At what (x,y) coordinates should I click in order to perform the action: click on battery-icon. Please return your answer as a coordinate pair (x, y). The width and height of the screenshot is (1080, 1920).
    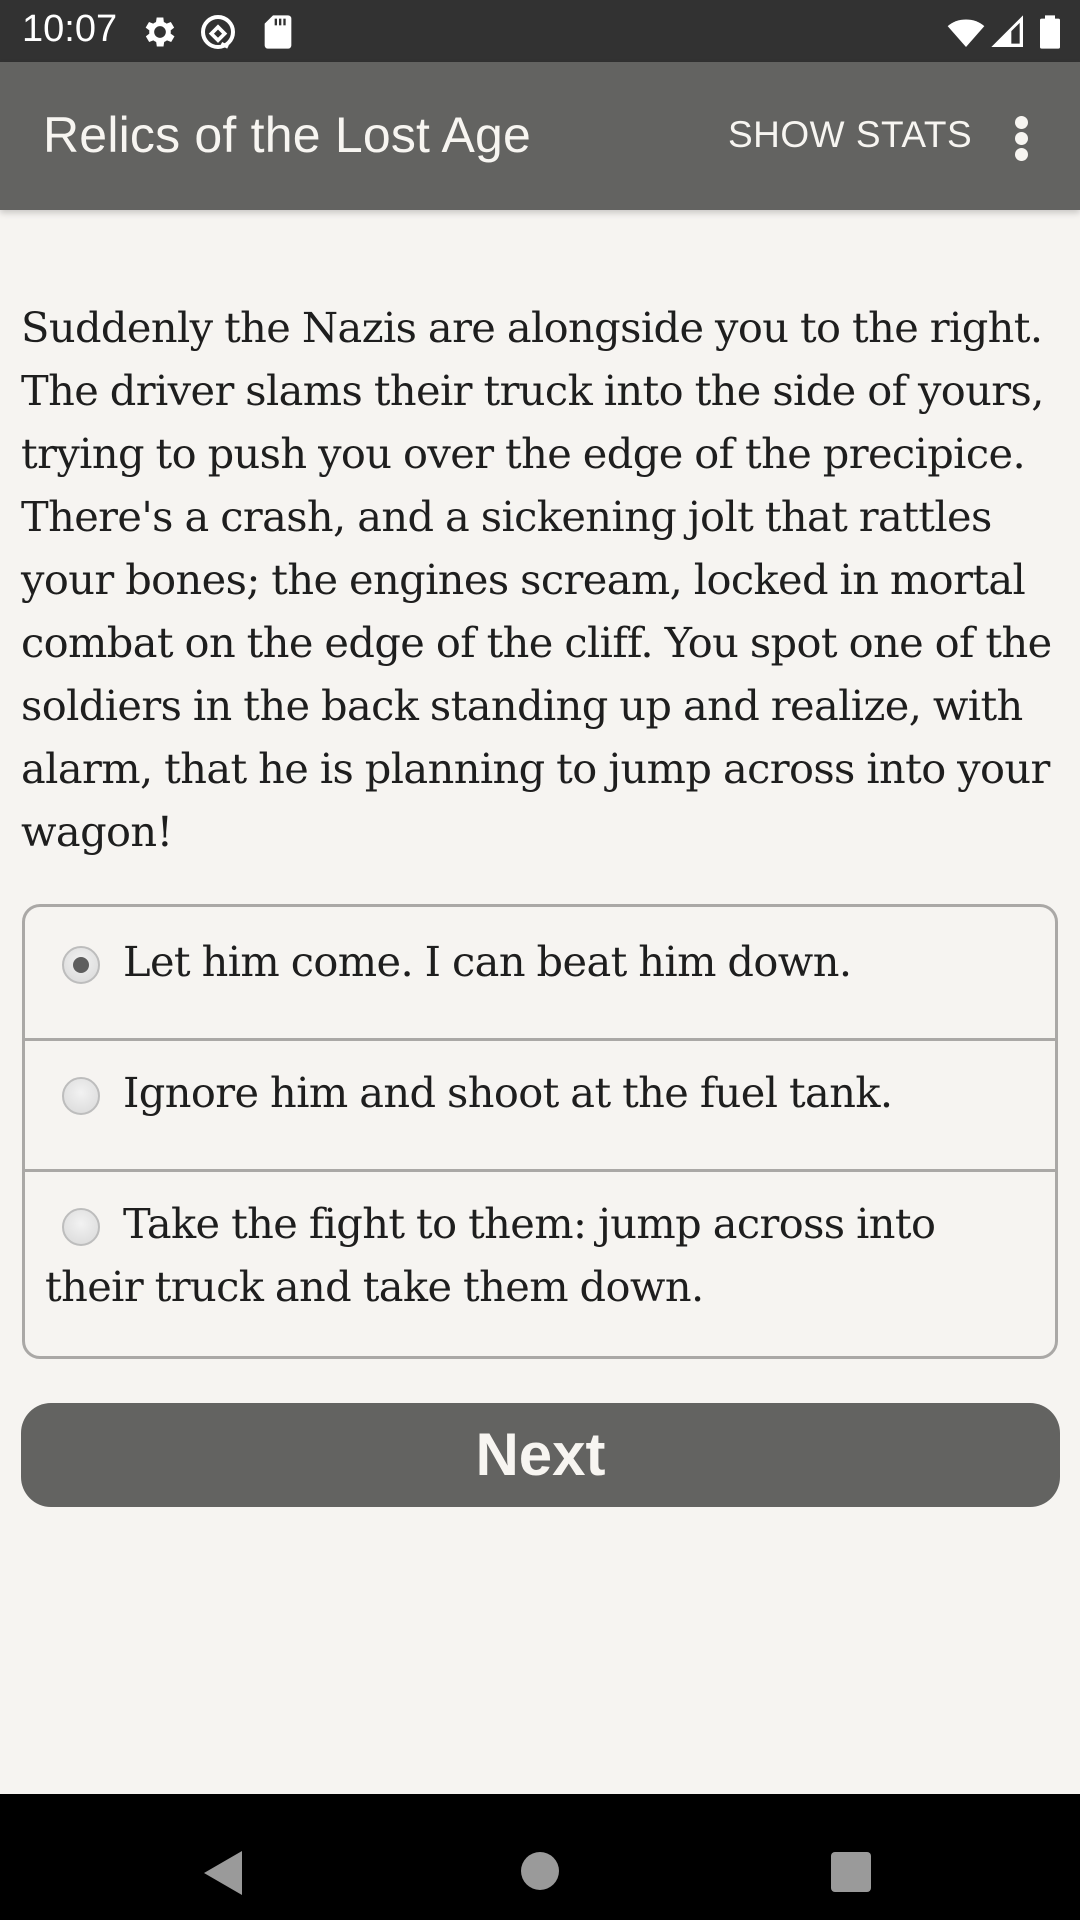
    Looking at the image, I should click on (1050, 32).